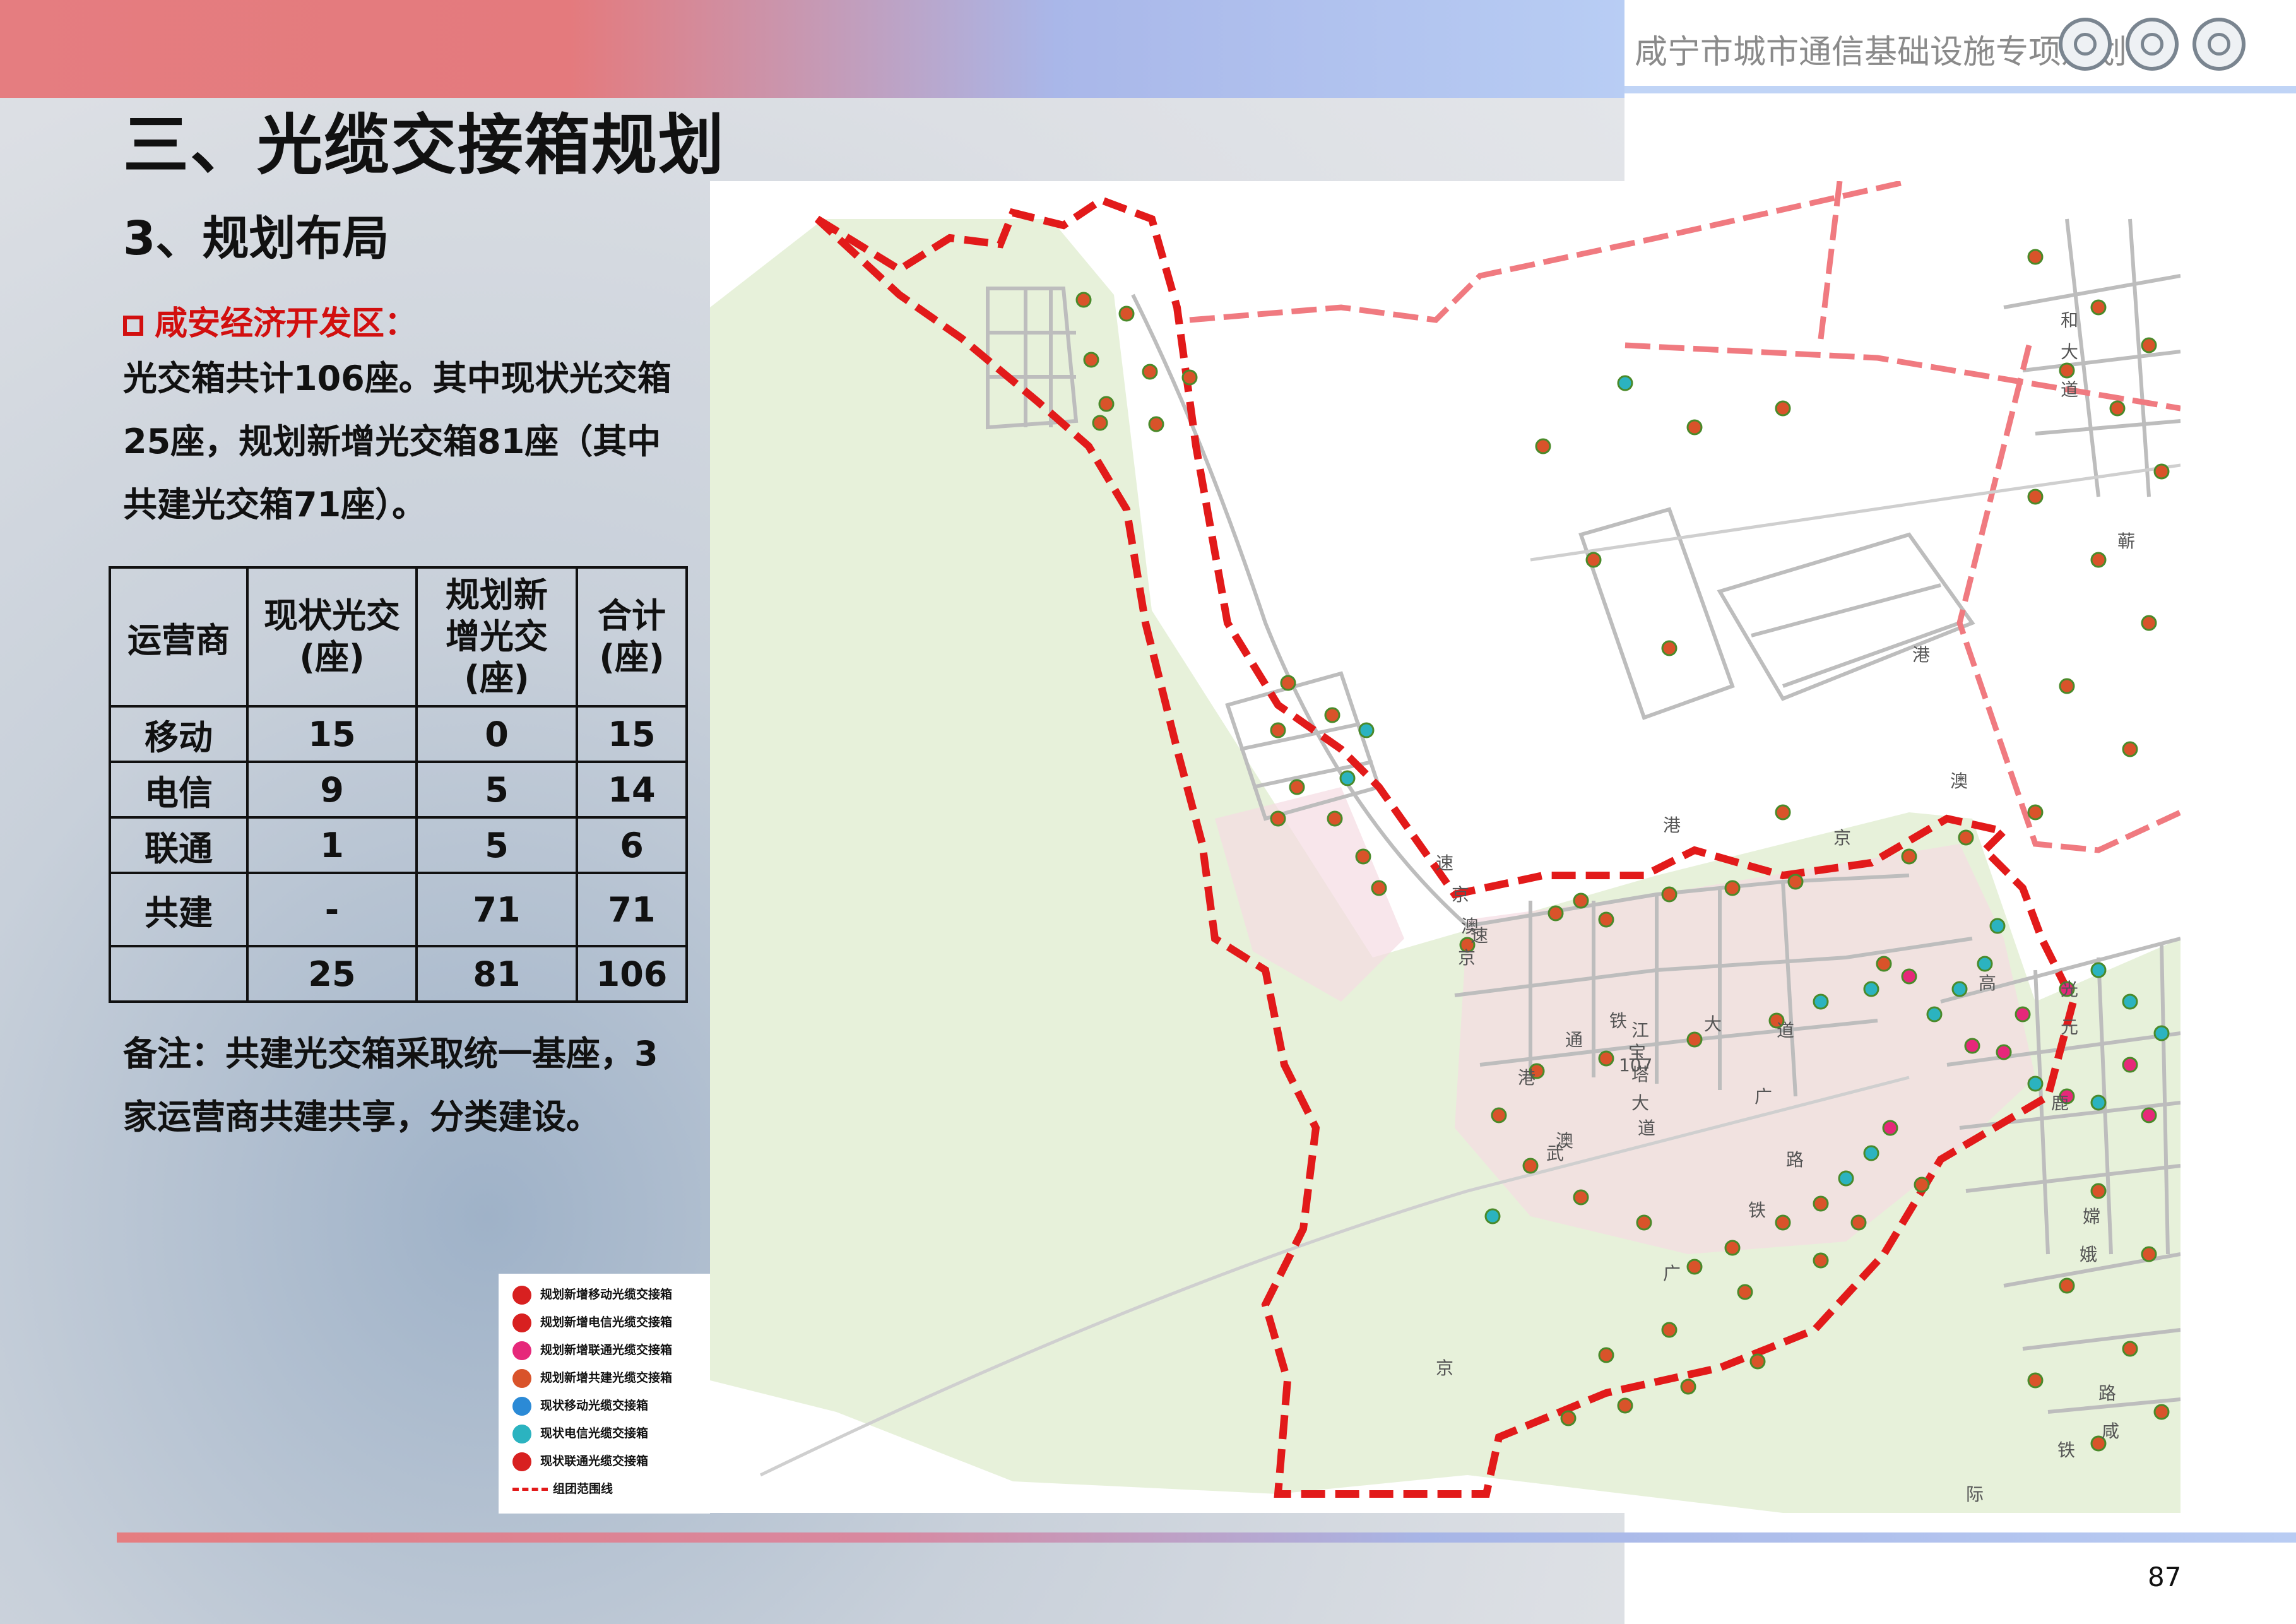 The height and width of the screenshot is (1624, 2296). I want to click on legend-label: 现状电信光缆交接箱, so click(594, 1433).